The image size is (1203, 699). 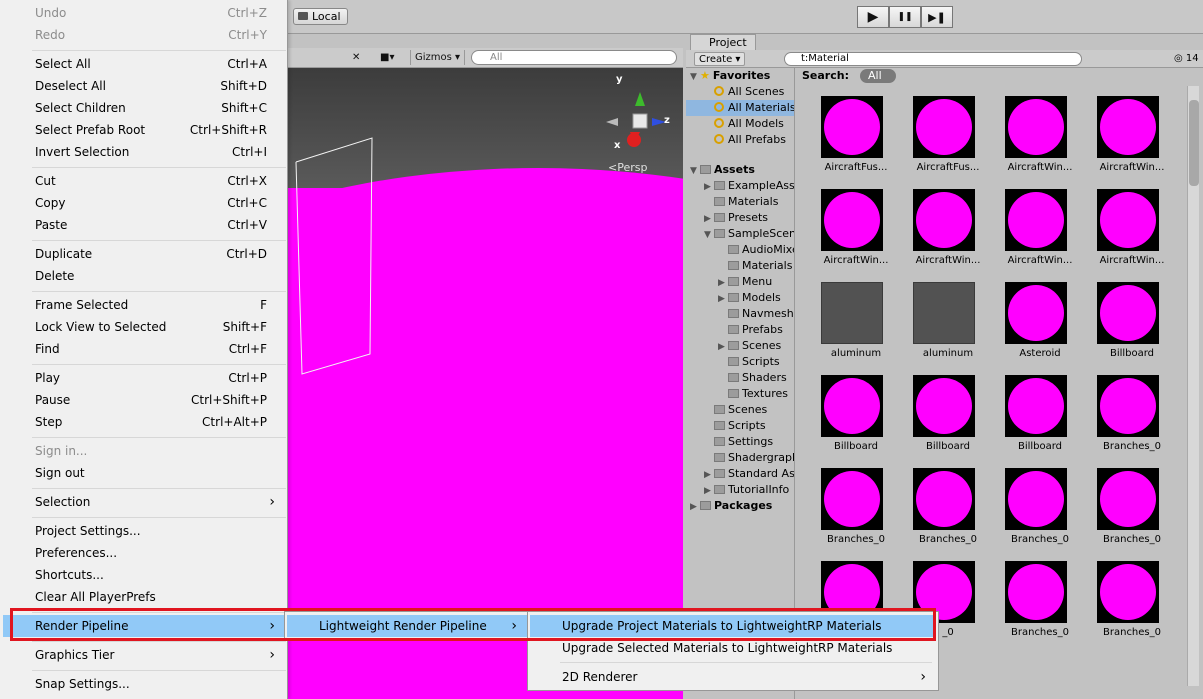 What do you see at coordinates (1035, 326) in the screenshot?
I see `material-asset-tile: Asteroid` at bounding box center [1035, 326].